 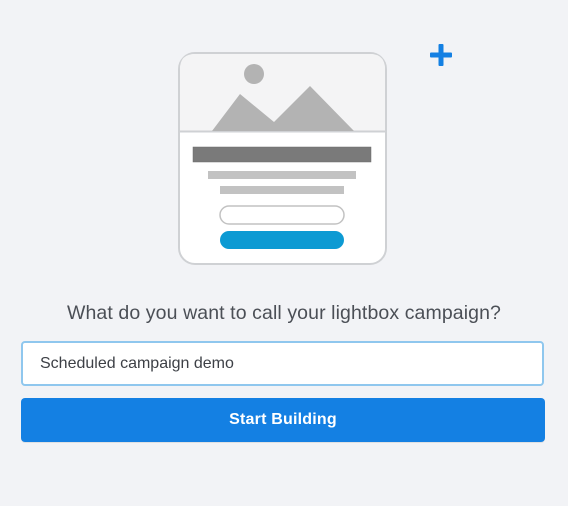 What do you see at coordinates (441, 55) in the screenshot?
I see `plus-icon` at bounding box center [441, 55].